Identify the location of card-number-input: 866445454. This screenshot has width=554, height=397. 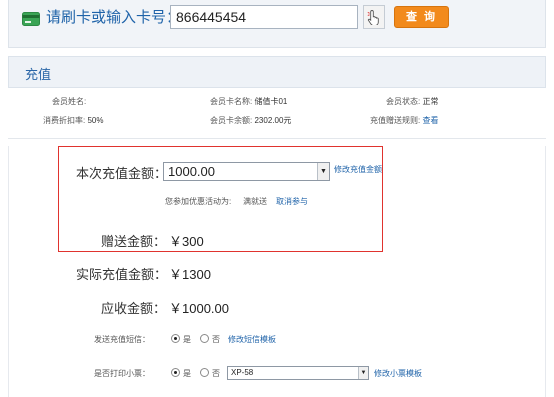
(264, 17).